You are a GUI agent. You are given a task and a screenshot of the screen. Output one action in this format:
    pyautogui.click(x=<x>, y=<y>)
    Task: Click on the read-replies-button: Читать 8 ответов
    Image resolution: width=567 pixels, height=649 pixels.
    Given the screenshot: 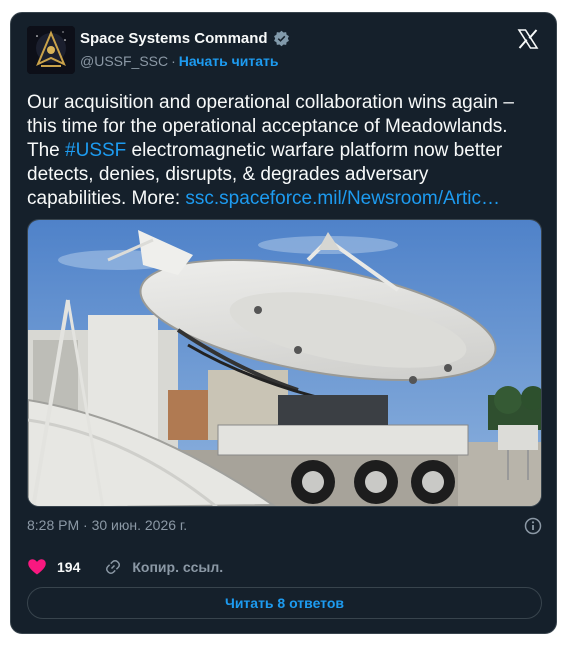 What is the action you would take?
    pyautogui.click(x=284, y=603)
    